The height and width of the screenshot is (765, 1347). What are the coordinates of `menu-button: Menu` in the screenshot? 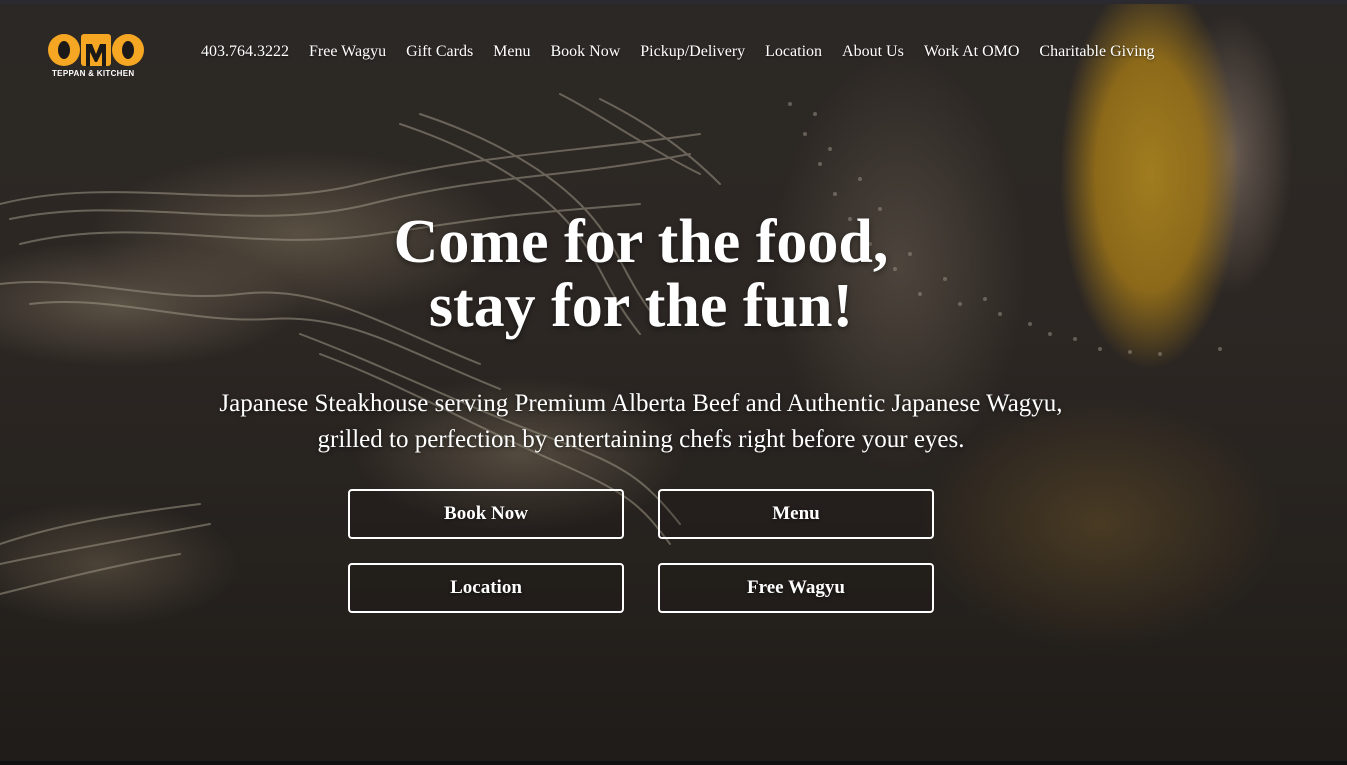 It's located at (796, 514).